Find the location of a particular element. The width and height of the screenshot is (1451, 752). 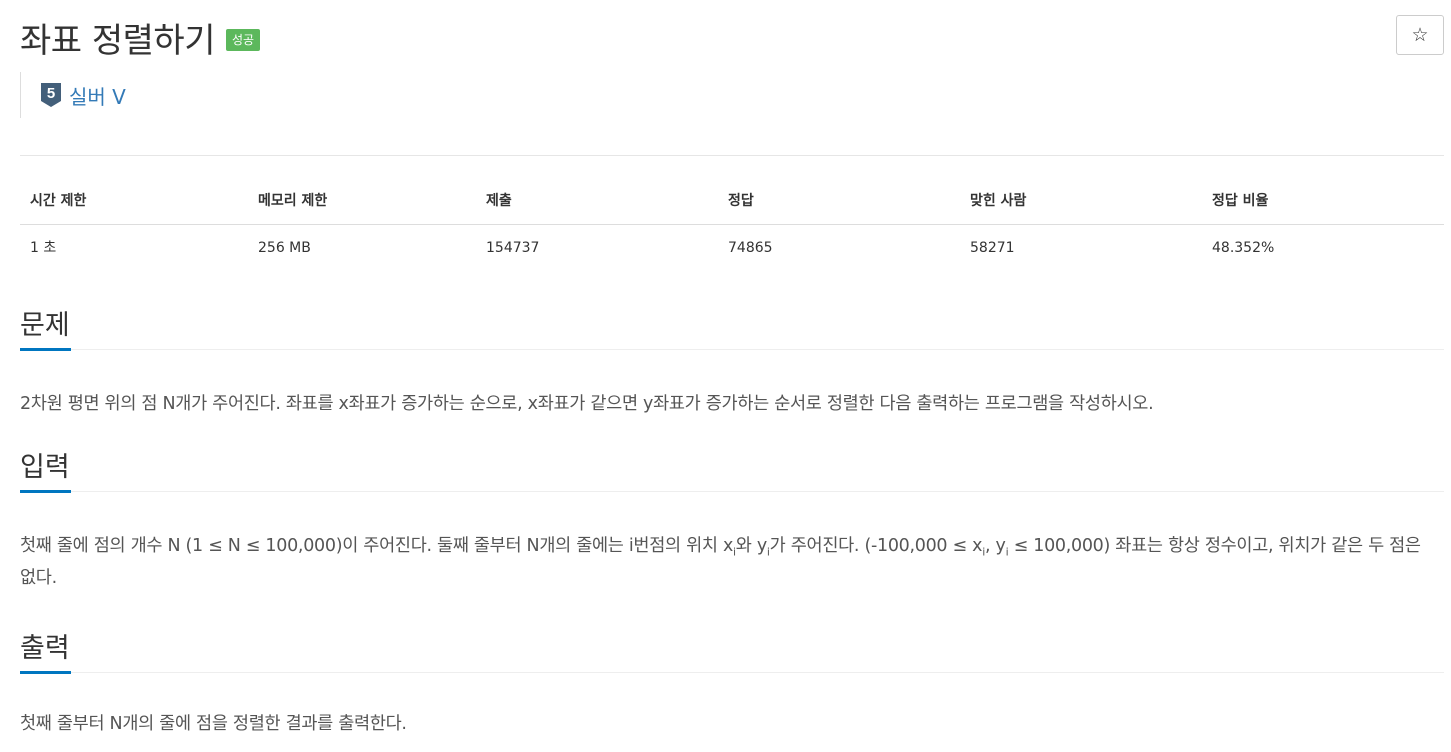

status-badge: 성공 is located at coordinates (243, 40).